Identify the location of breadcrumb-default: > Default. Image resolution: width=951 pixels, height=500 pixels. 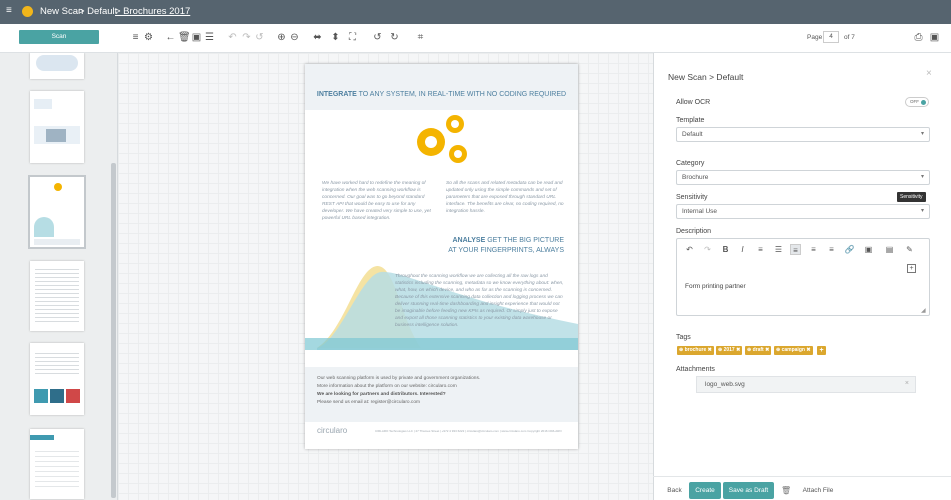
(98, 11).